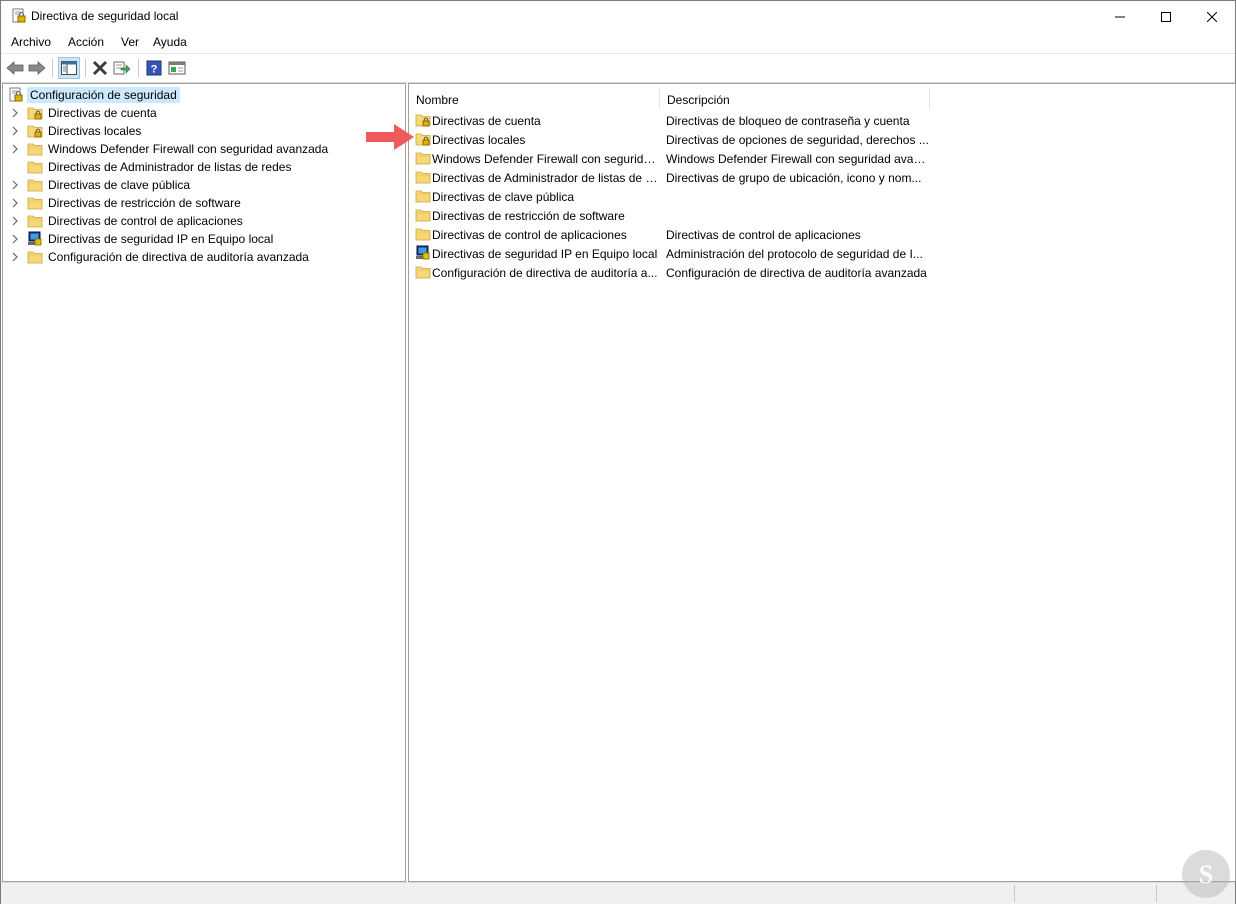 The height and width of the screenshot is (904, 1236). I want to click on column-header-nombre: Nombre, so click(534, 99).